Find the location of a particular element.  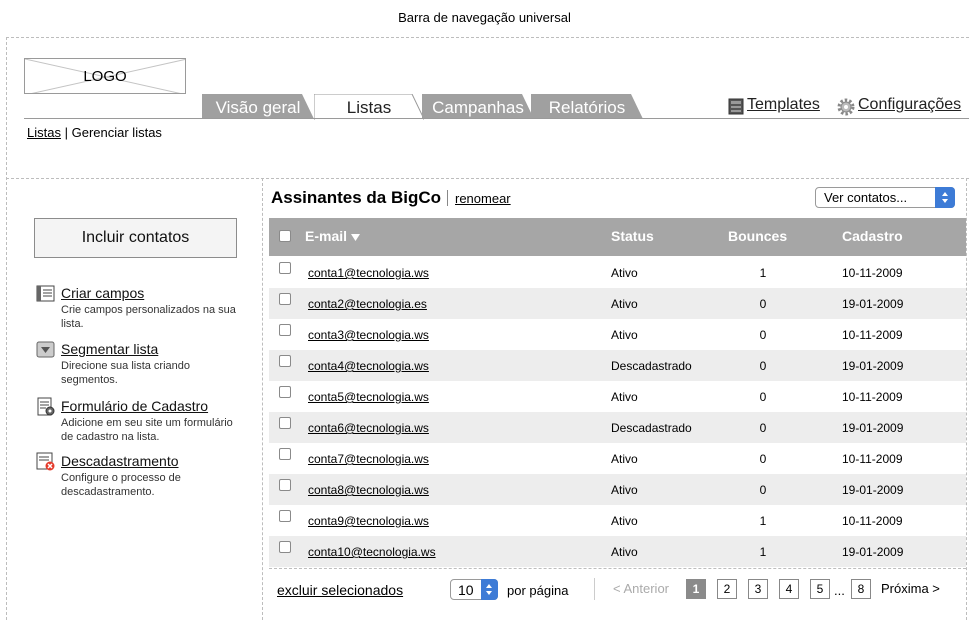

tab-listas: Listas is located at coordinates (369, 107).